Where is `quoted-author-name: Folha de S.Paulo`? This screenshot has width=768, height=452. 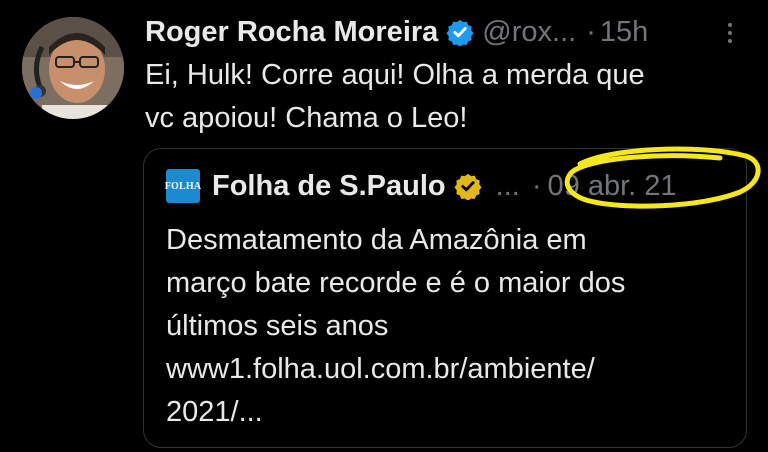 quoted-author-name: Folha de S.Paulo is located at coordinates (329, 185).